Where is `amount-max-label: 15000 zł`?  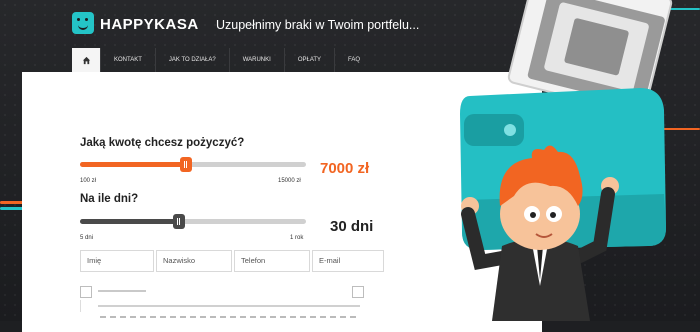 amount-max-label: 15000 zł is located at coordinates (289, 181).